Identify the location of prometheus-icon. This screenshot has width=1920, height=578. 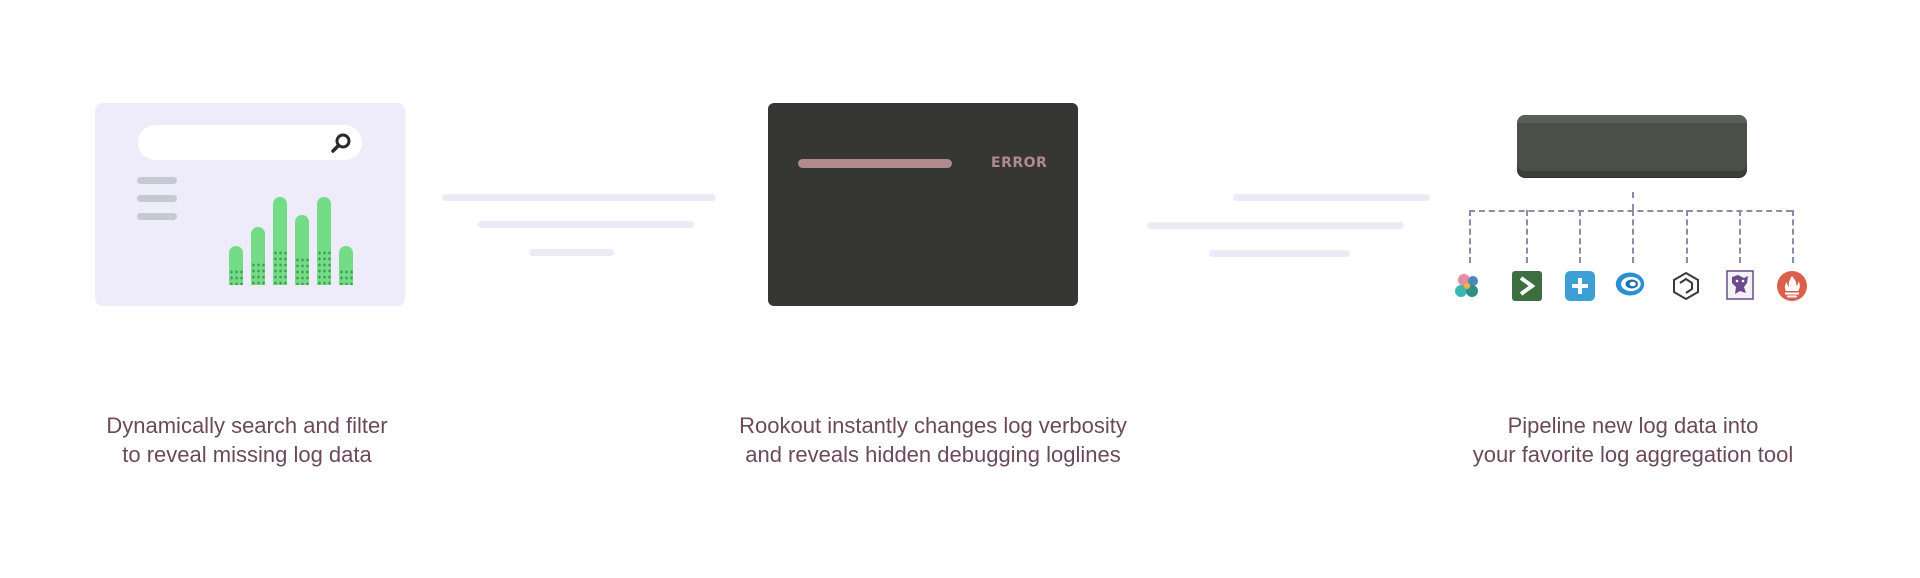
(1792, 286).